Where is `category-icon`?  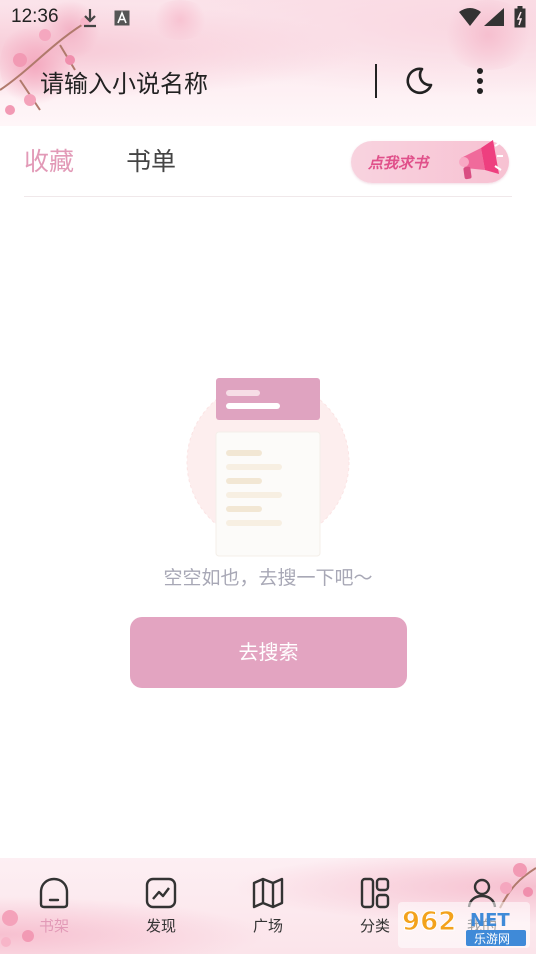 category-icon is located at coordinates (375, 893).